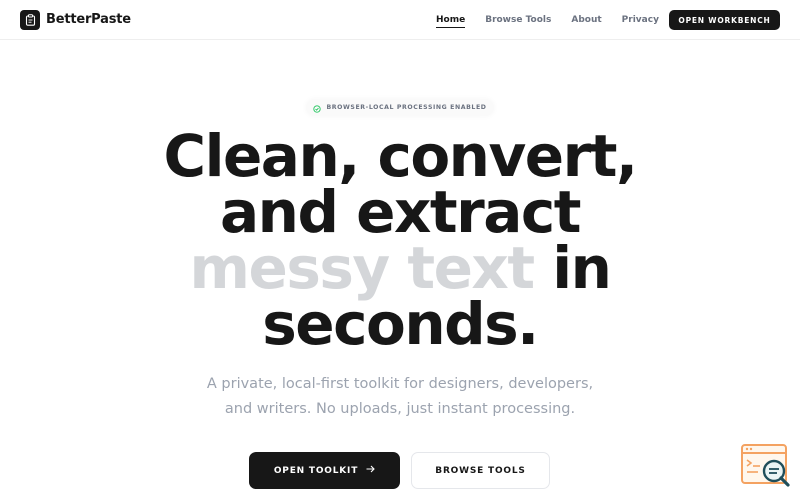  What do you see at coordinates (400, 324) in the screenshot?
I see `hero-title-line-4: seconds.` at bounding box center [400, 324].